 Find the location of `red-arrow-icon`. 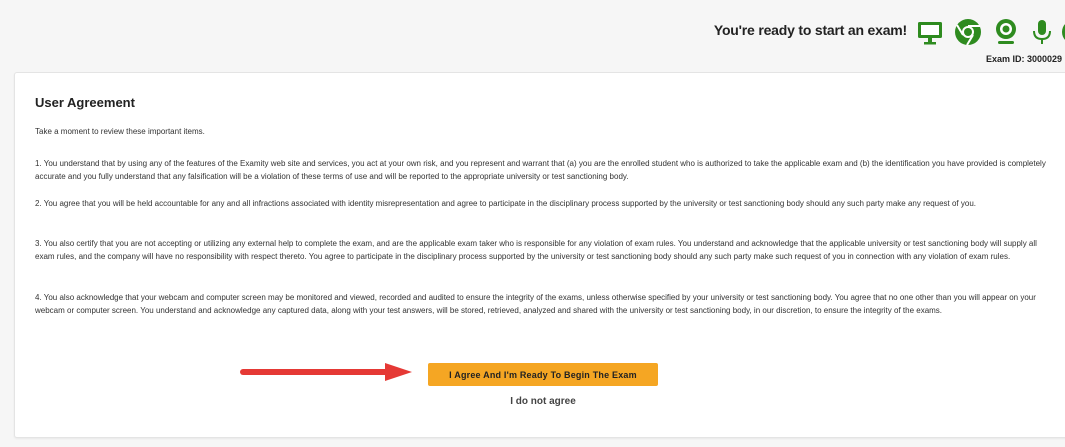

red-arrow-icon is located at coordinates (326, 372).